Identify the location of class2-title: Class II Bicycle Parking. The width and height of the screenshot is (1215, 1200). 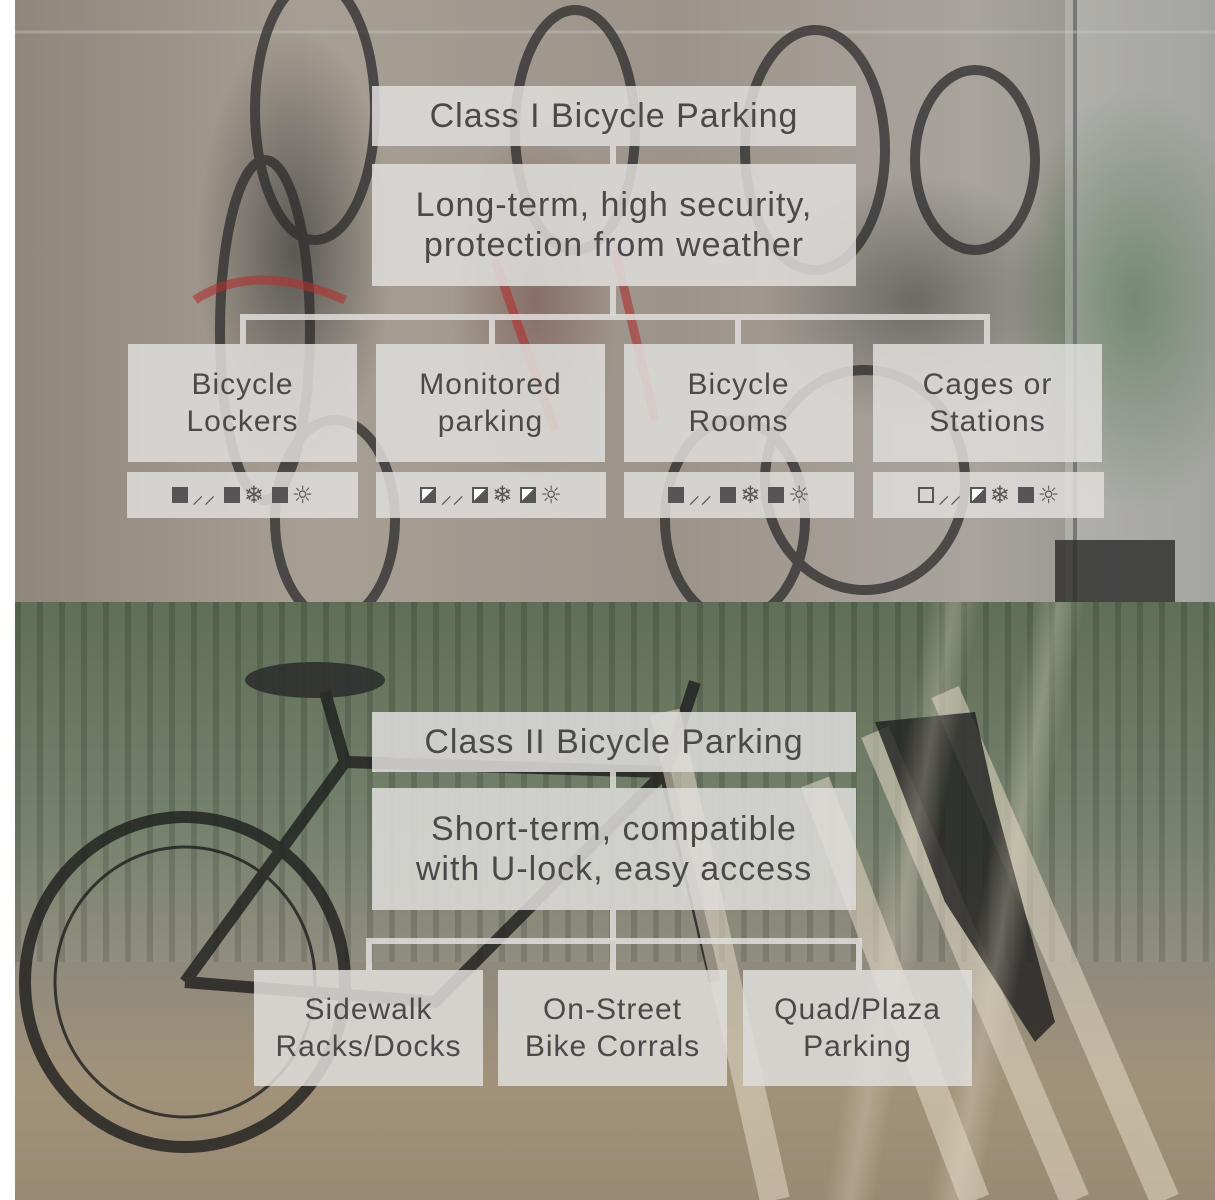
(614, 742).